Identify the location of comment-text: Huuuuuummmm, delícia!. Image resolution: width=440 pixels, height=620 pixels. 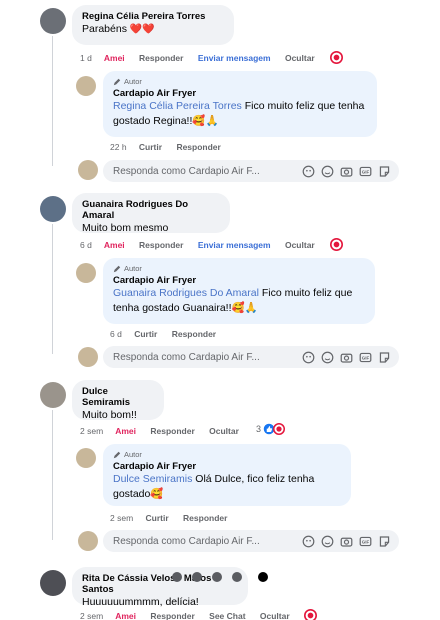
(140, 602).